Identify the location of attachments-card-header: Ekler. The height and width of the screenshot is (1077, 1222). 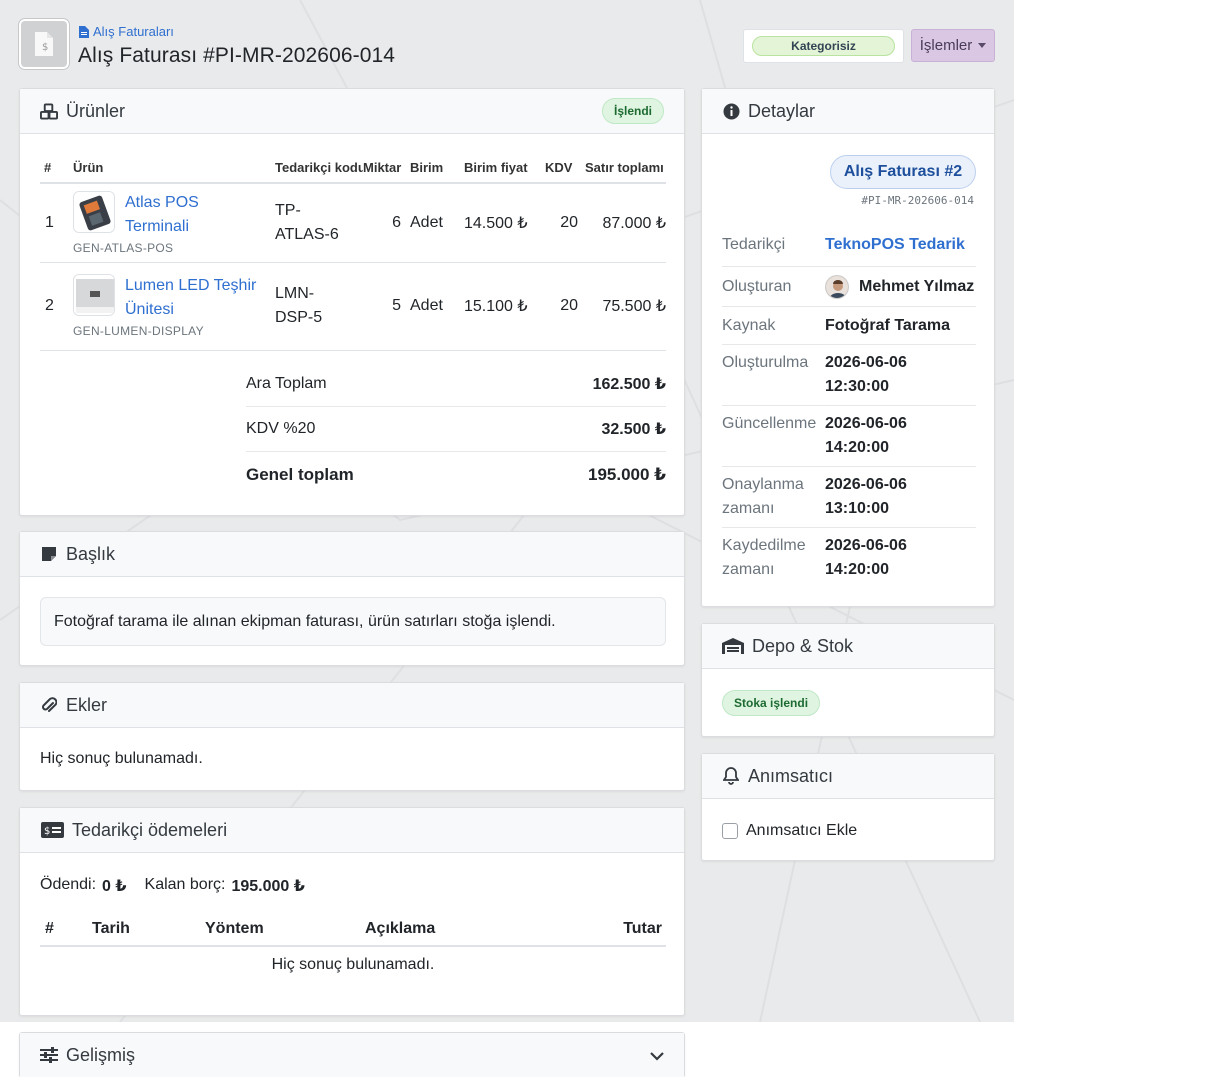
(352, 705).